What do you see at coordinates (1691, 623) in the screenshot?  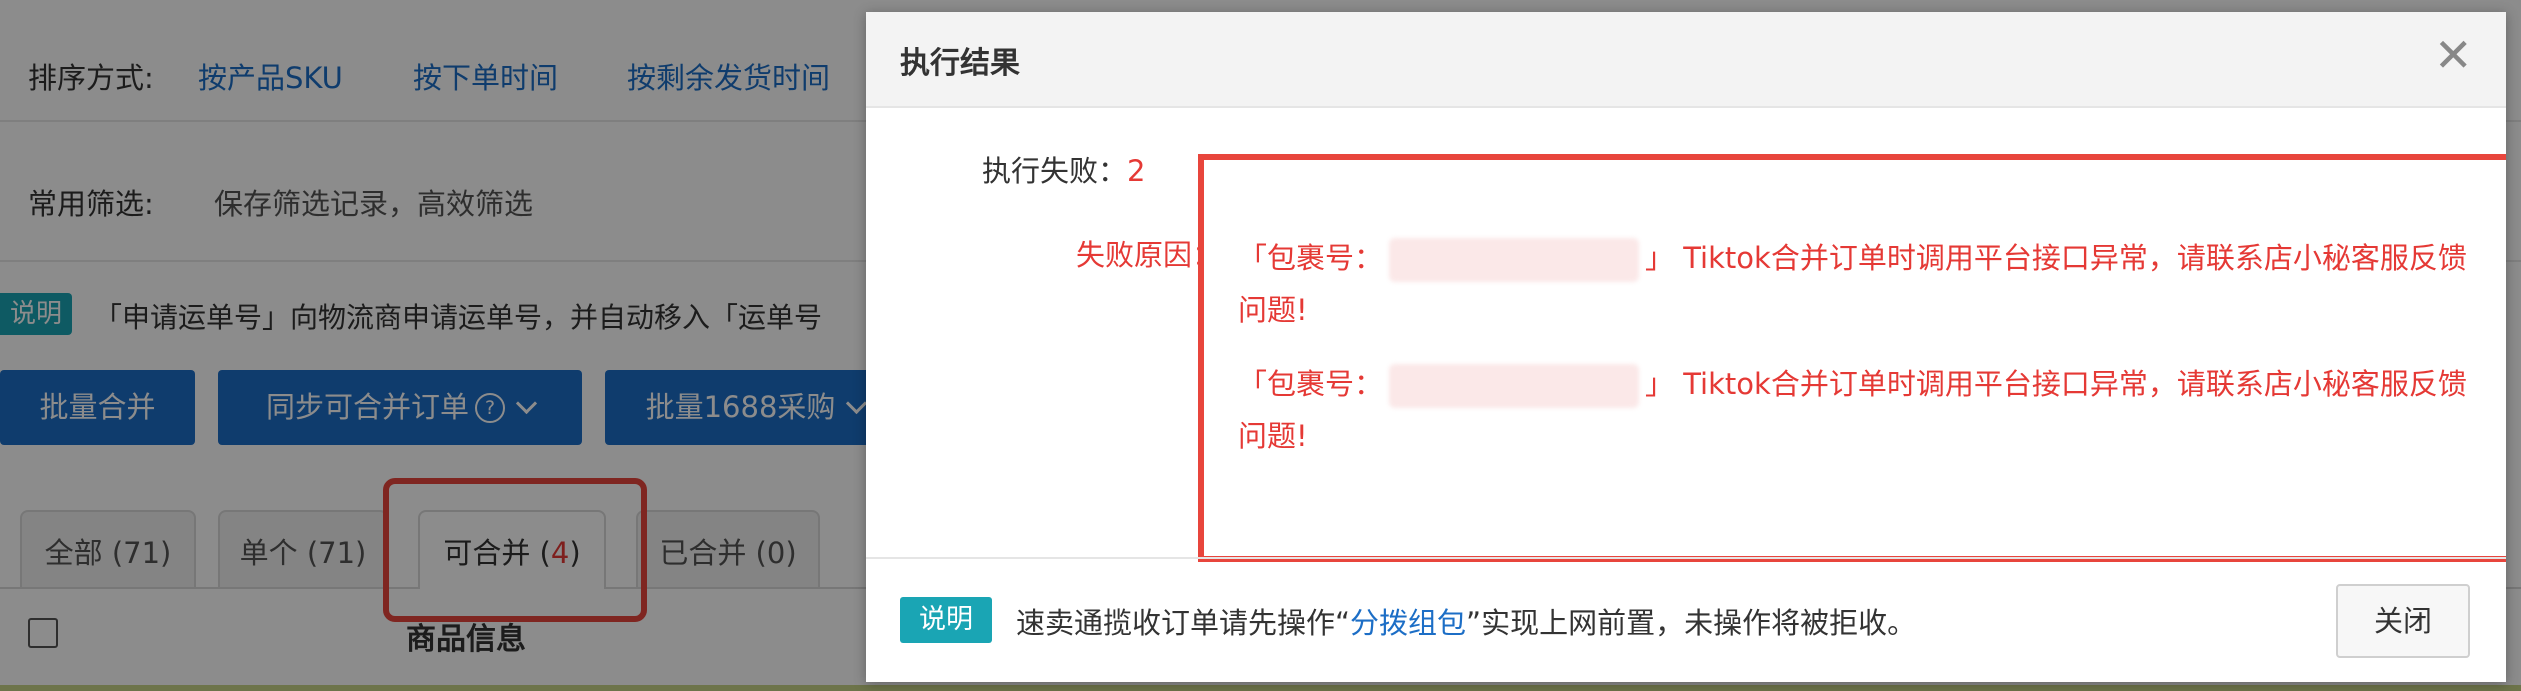 I see `footer-text-after: ”实现上网前置，未操作将被拒收。` at bounding box center [1691, 623].